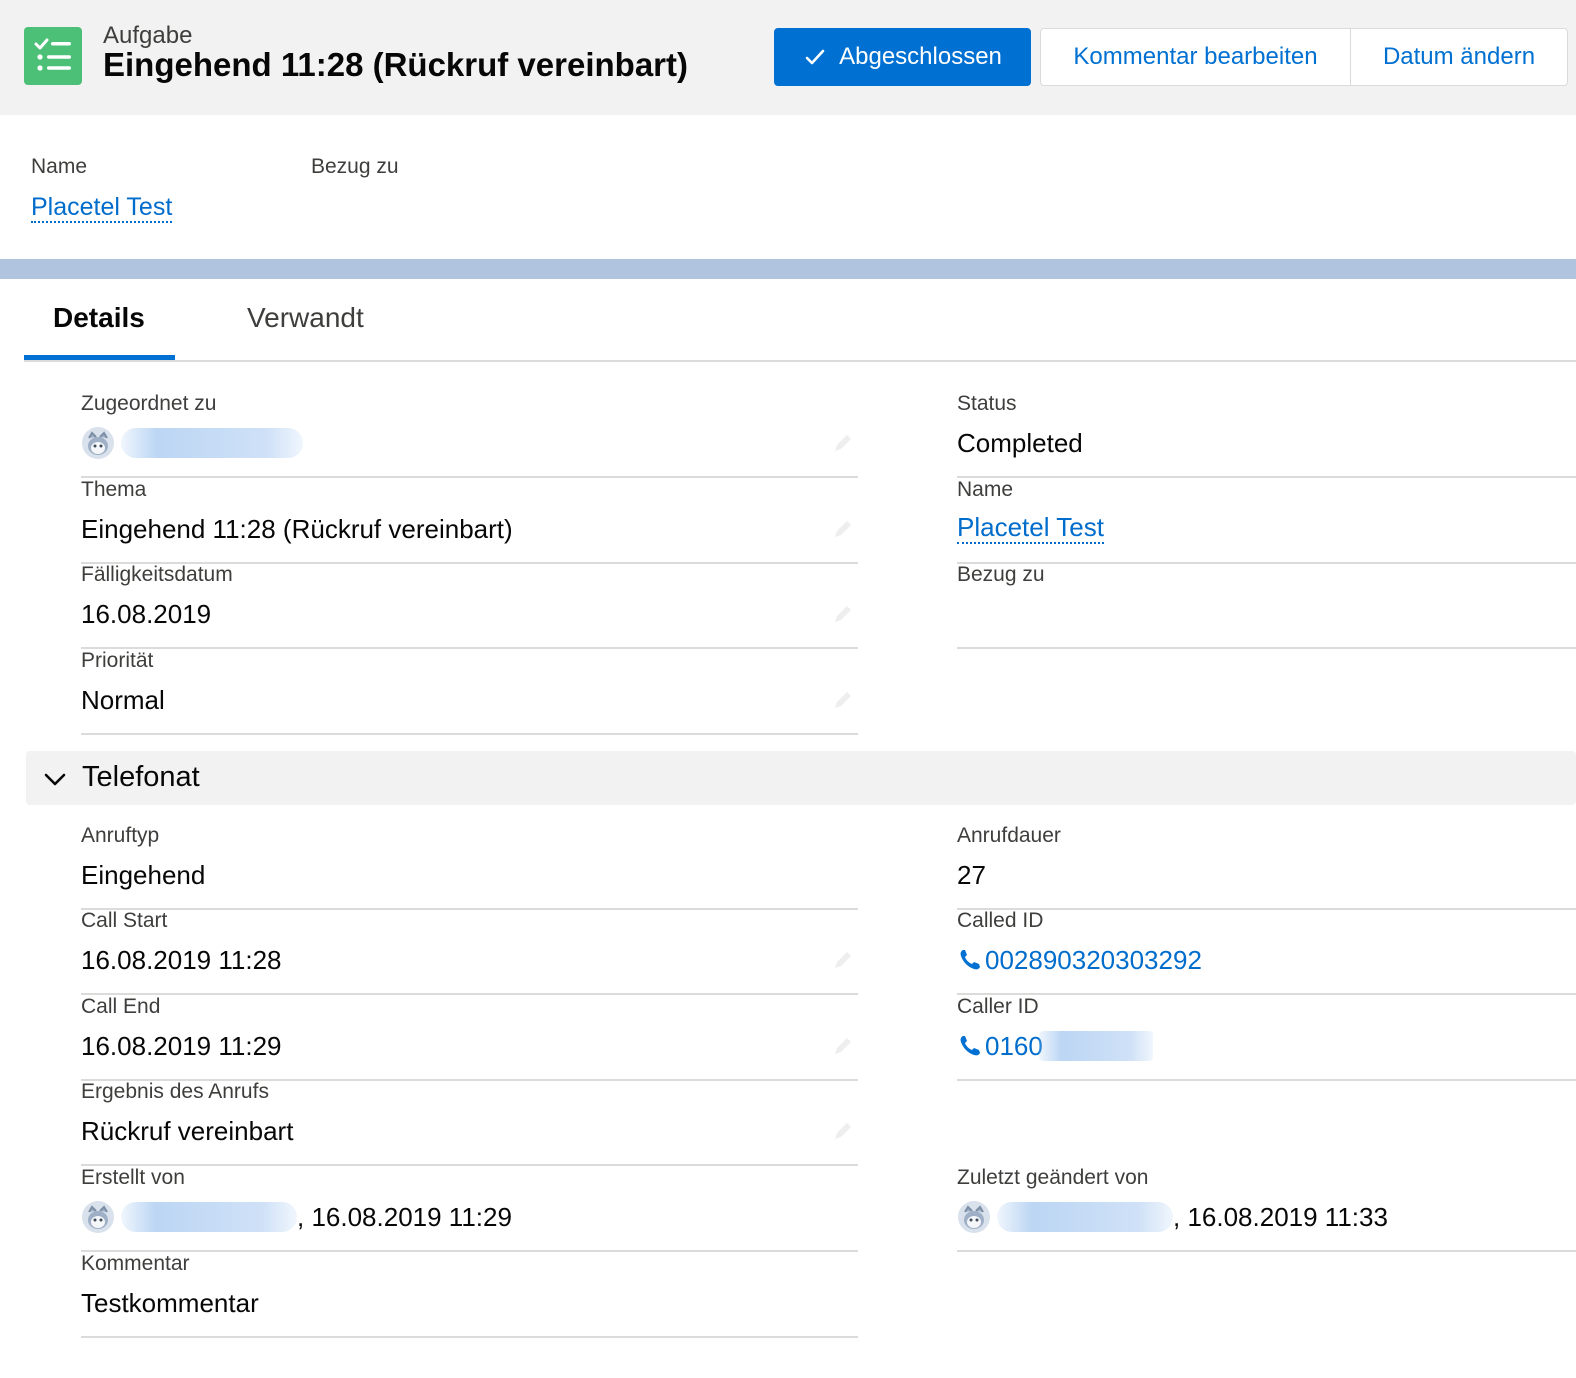  I want to click on checkmark-icon, so click(815, 57).